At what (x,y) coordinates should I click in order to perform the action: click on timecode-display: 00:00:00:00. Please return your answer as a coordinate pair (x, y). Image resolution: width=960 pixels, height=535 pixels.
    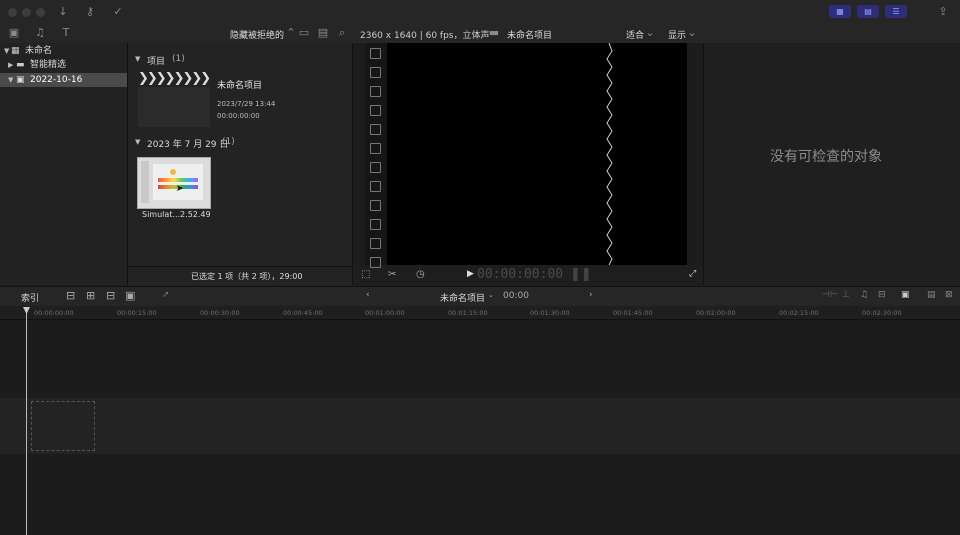
    Looking at the image, I should click on (520, 274).